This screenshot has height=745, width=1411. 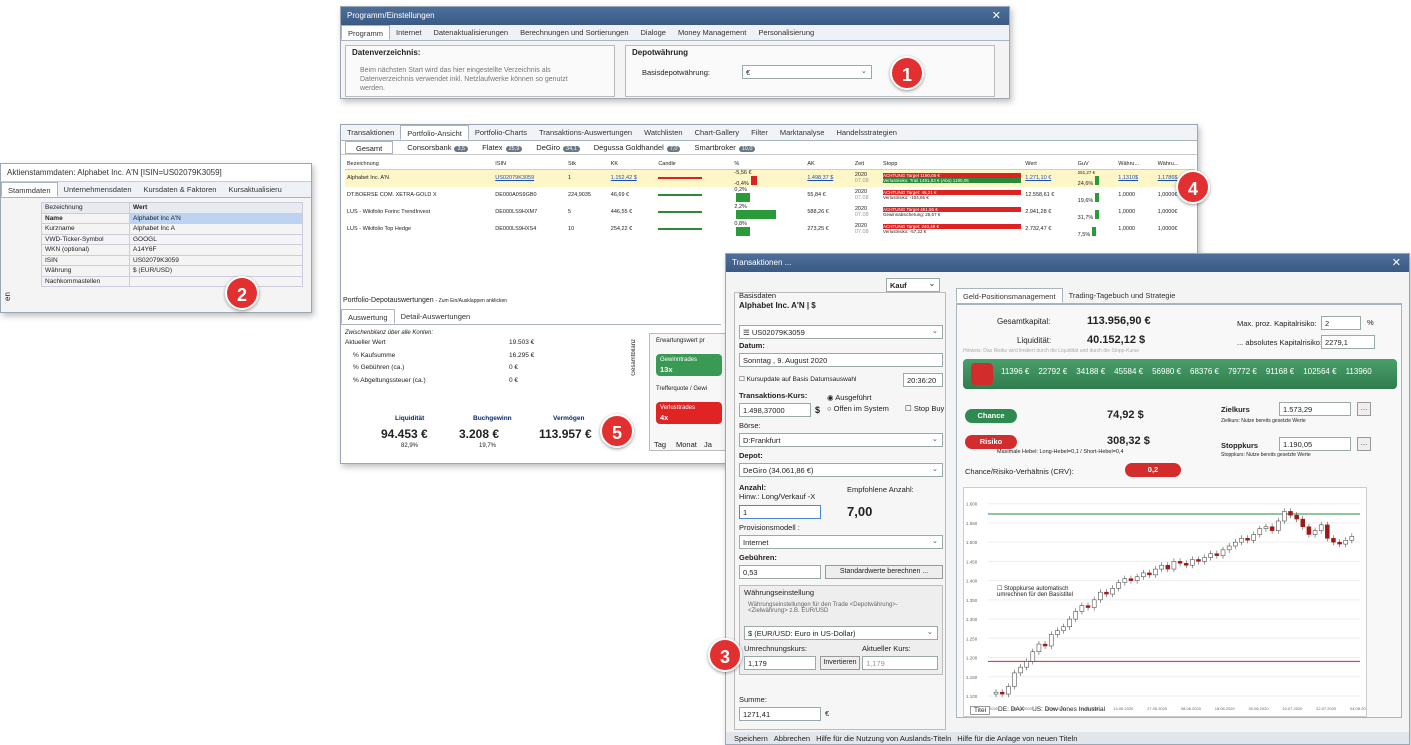 I want to click on commission-select: Internet, so click(x=841, y=542).